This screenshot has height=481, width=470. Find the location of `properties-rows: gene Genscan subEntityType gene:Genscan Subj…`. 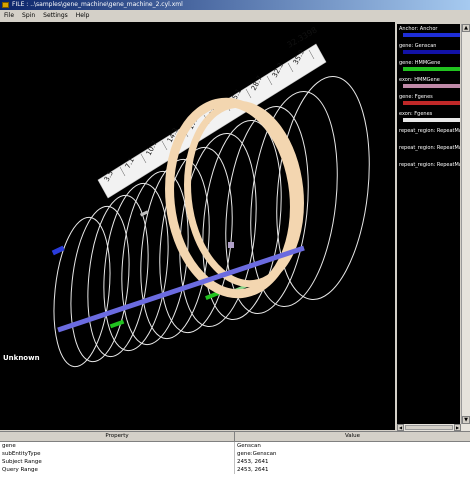

properties-rows: gene Genscan subEntityType gene:Genscan Subj… is located at coordinates (235, 458).